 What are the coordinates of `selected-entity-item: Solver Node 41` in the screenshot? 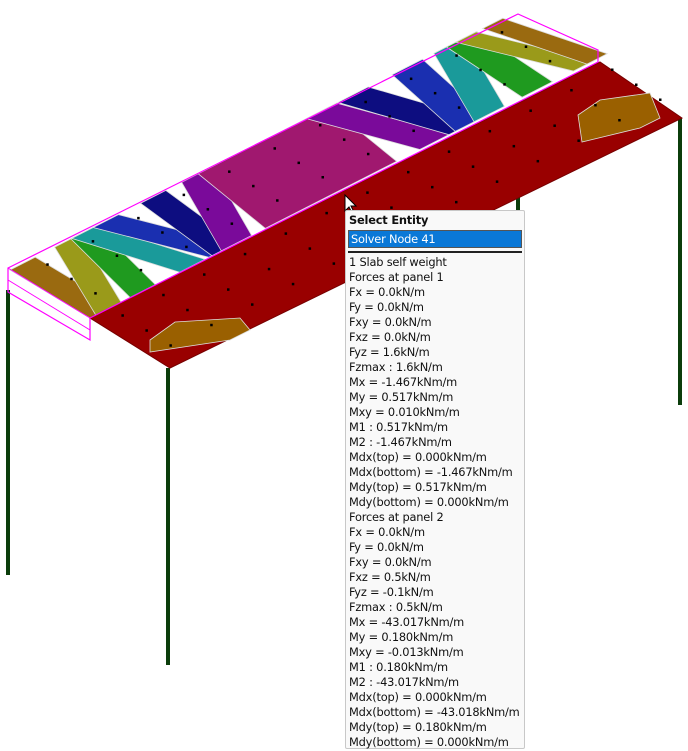 It's located at (435, 239).